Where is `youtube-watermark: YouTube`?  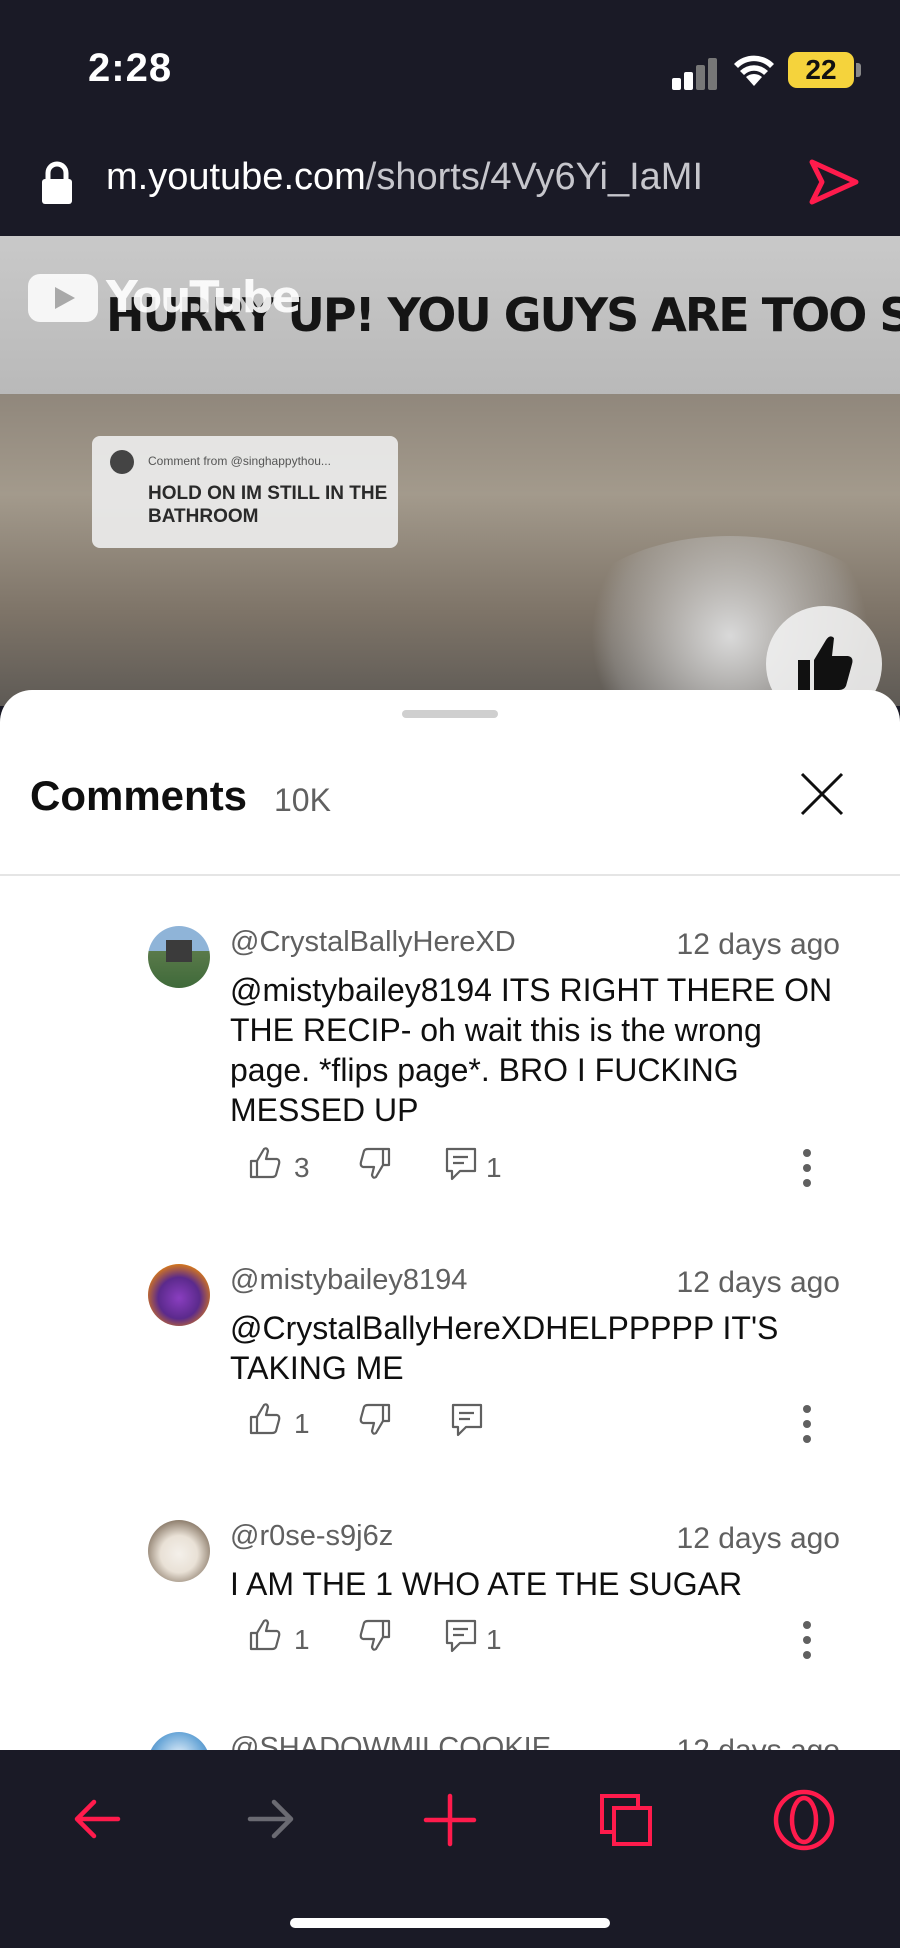 youtube-watermark: YouTube is located at coordinates (164, 297).